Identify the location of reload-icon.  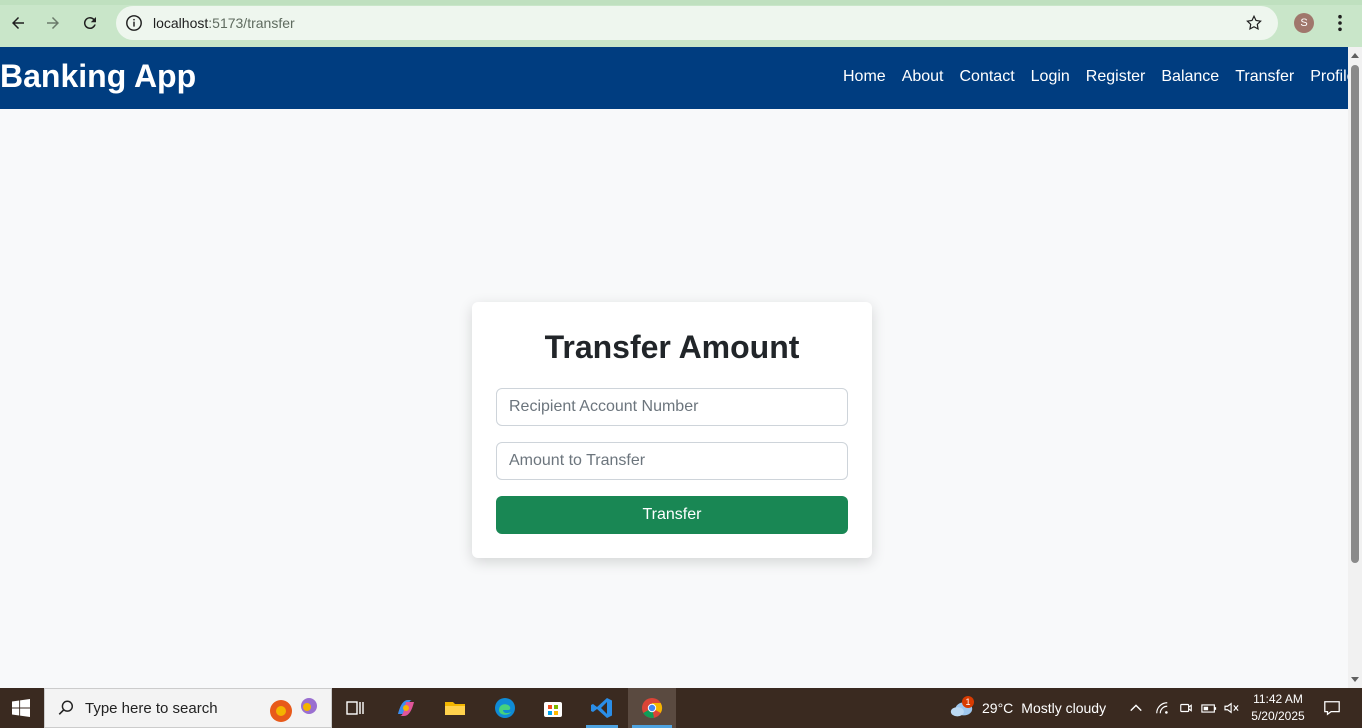
(90, 23).